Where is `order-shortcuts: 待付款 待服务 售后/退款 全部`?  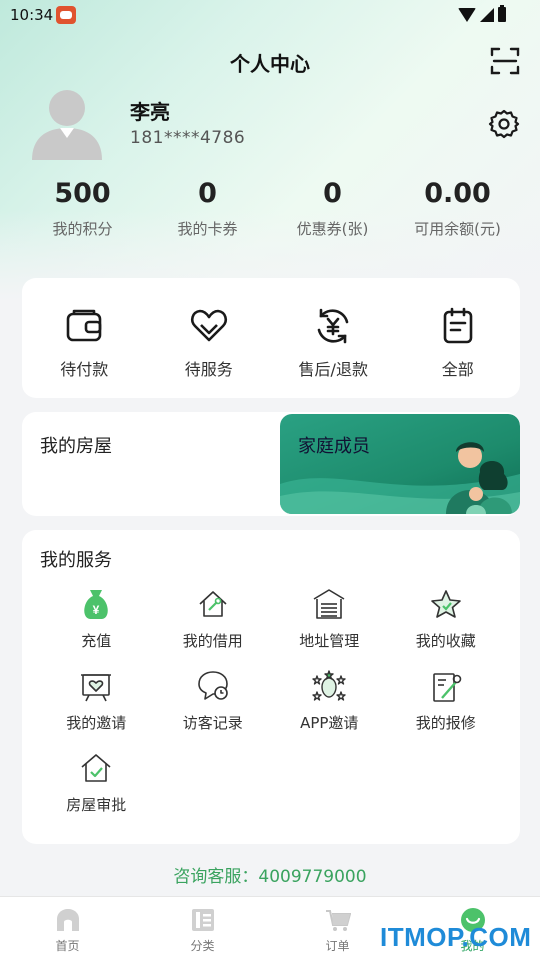 order-shortcuts: 待付款 待服务 售后/退款 全部 is located at coordinates (271, 338).